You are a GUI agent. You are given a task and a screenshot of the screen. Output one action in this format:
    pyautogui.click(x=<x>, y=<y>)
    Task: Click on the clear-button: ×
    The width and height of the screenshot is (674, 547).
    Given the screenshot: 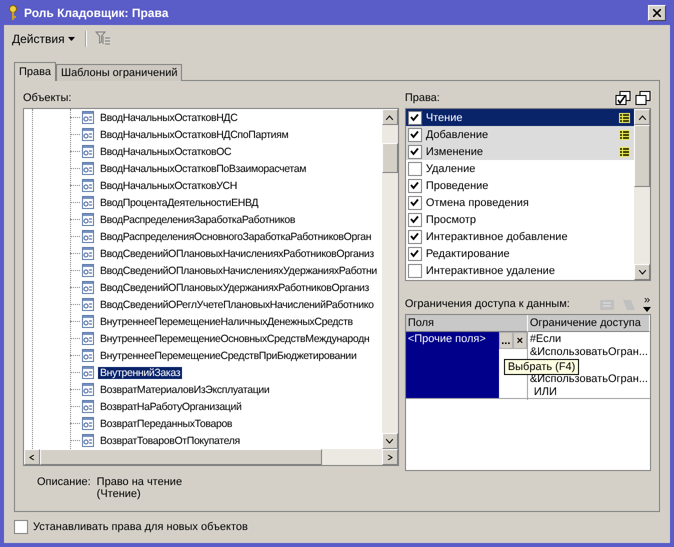 What is the action you would take?
    pyautogui.click(x=519, y=340)
    